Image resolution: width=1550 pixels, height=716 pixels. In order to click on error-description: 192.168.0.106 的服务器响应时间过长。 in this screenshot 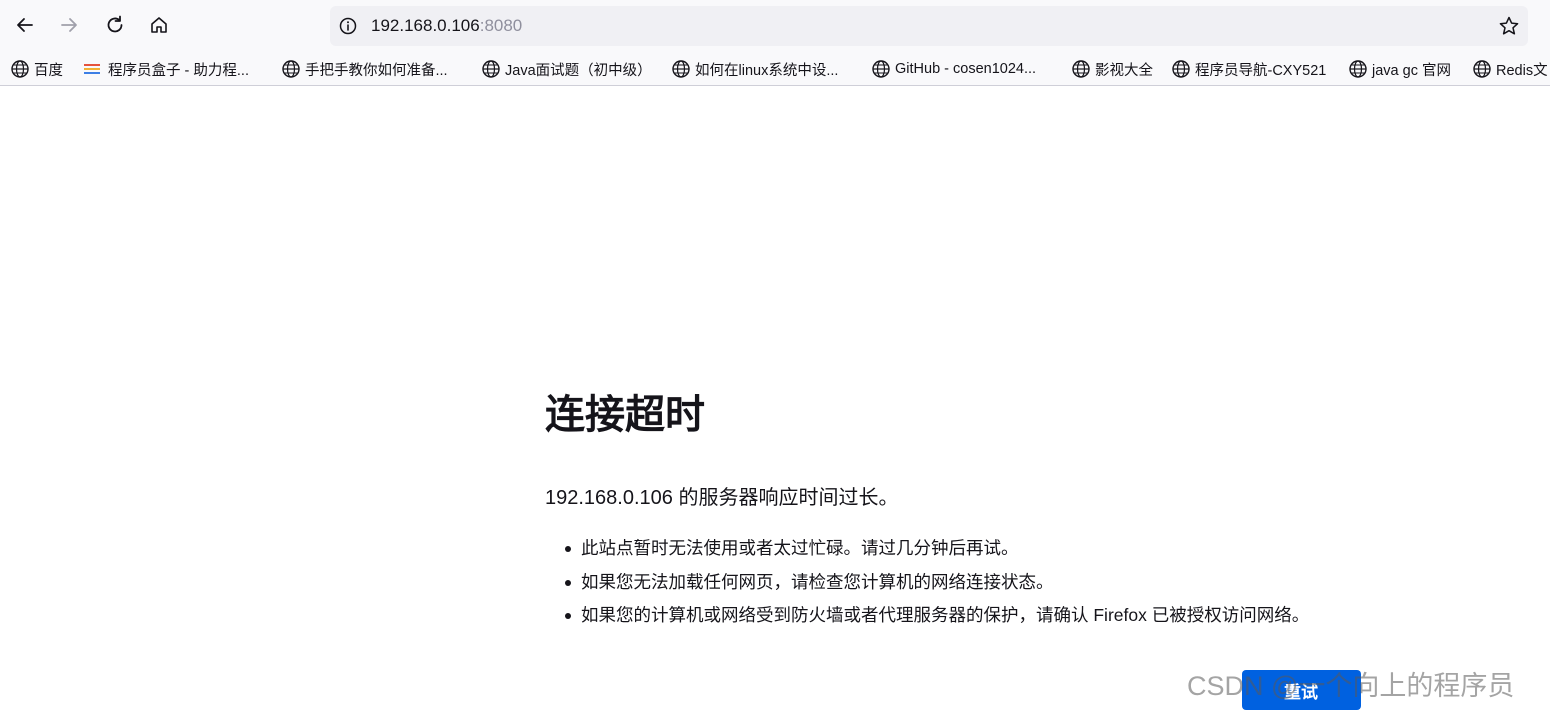, I will do `click(722, 498)`.